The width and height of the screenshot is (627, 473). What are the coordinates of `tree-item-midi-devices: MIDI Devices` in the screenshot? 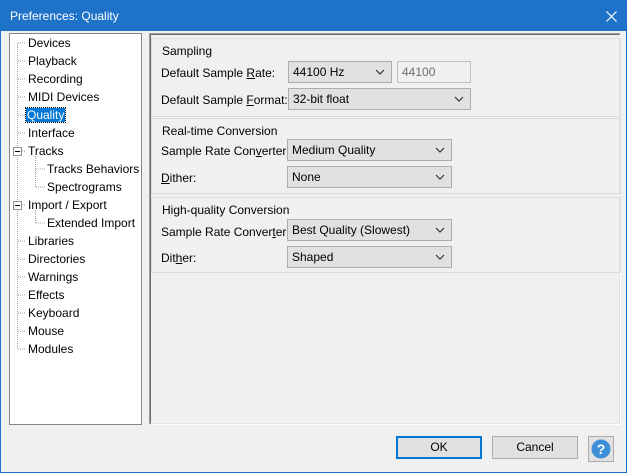 It's located at (63, 97).